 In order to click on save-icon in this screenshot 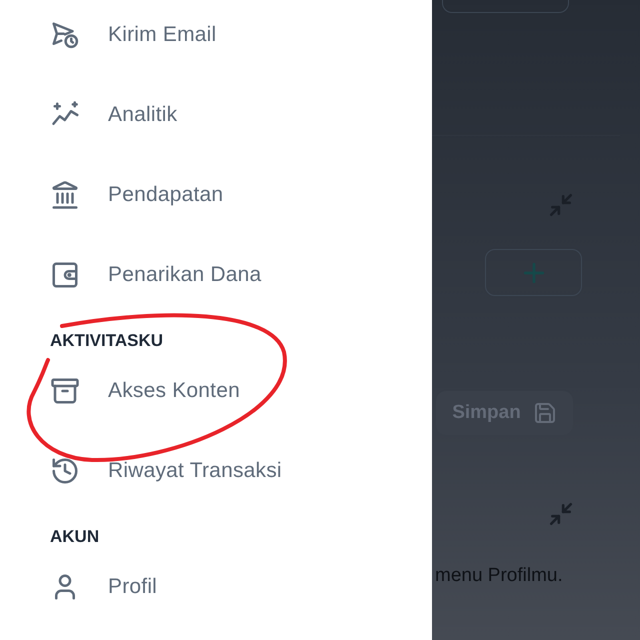, I will do `click(544, 413)`.